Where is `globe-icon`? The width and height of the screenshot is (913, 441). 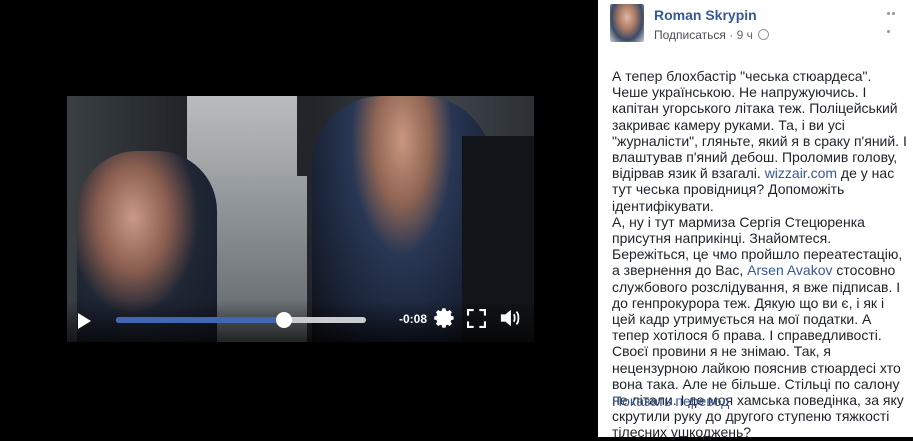 globe-icon is located at coordinates (764, 34).